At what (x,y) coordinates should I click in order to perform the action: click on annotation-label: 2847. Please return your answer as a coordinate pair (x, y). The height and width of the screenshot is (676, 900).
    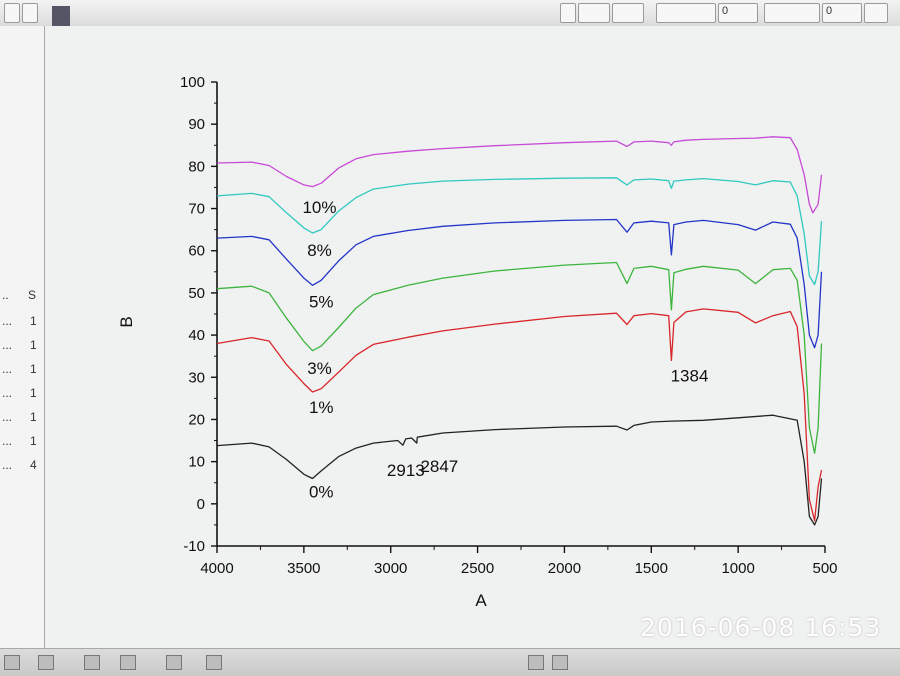
    Looking at the image, I should click on (439, 466).